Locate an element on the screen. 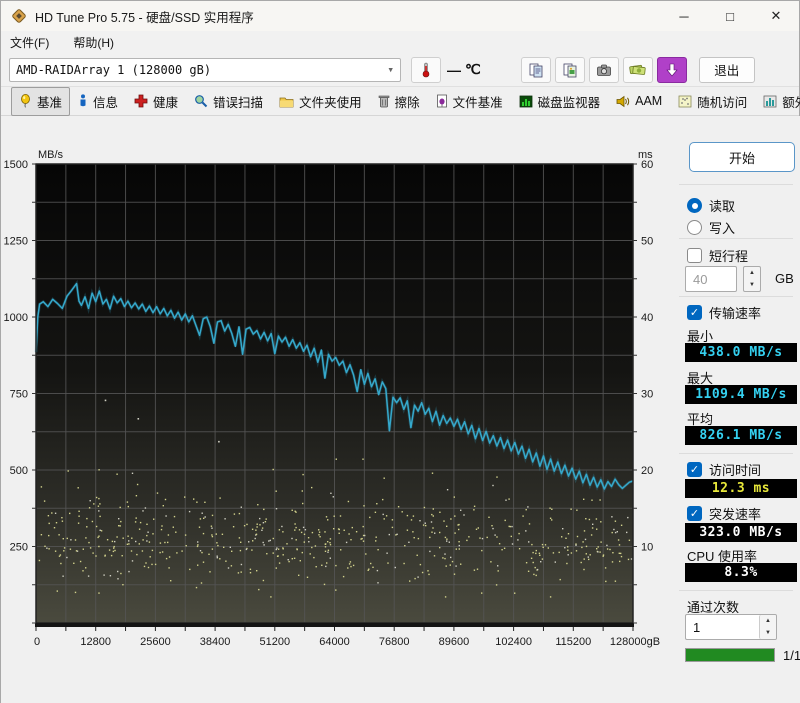 The image size is (800, 703). copy-image-button is located at coordinates (569, 69).